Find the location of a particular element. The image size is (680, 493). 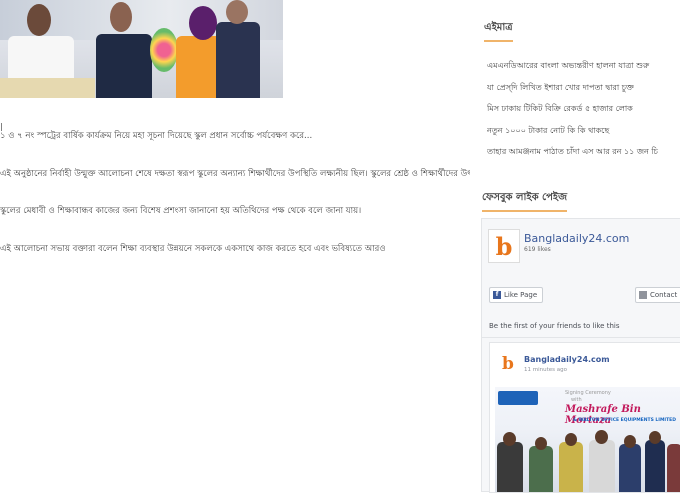

logo-letter: b is located at coordinates (504, 246).